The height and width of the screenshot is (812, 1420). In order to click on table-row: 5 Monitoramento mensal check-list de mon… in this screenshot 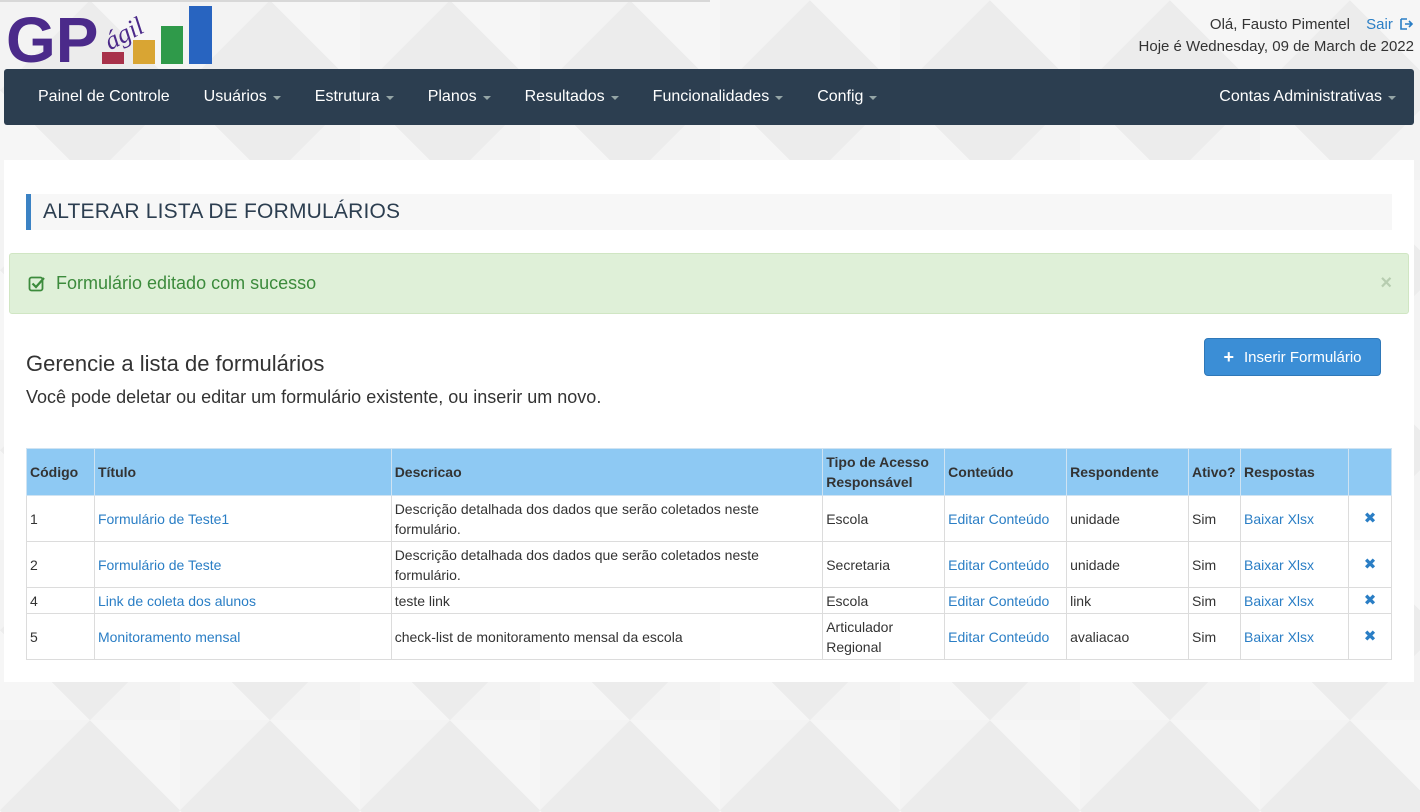, I will do `click(709, 636)`.